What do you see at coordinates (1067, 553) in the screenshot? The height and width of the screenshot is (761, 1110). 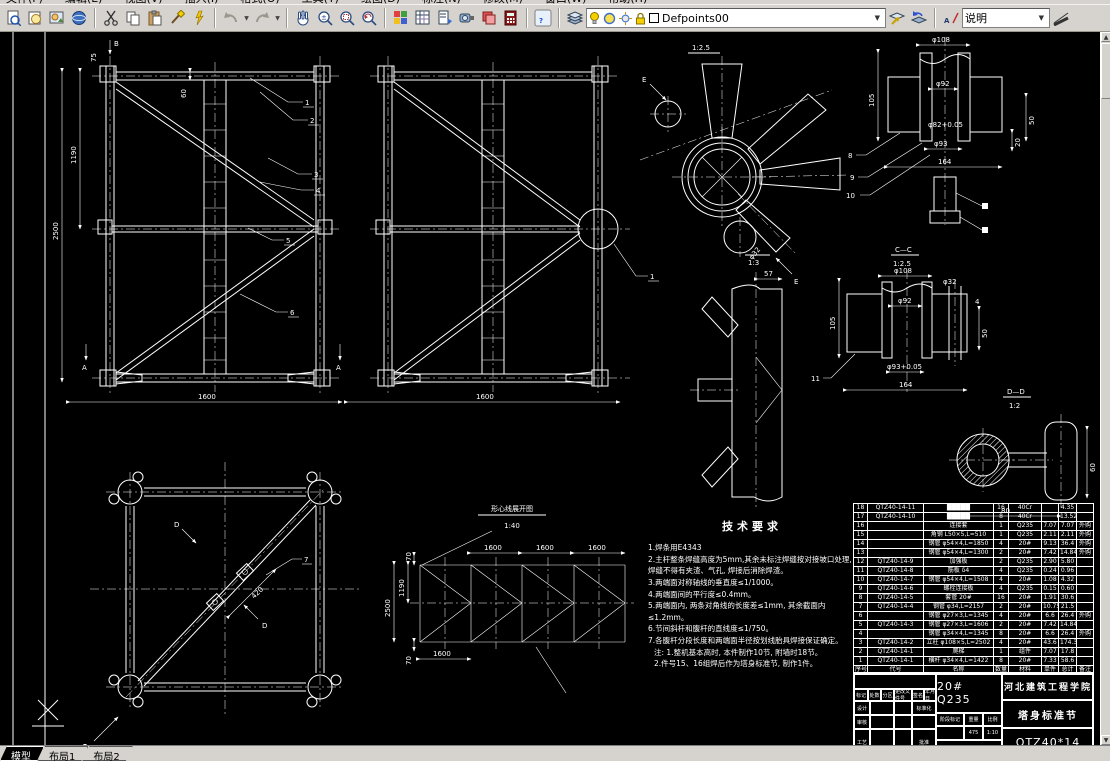 I see `table-cell: 14.84` at bounding box center [1067, 553].